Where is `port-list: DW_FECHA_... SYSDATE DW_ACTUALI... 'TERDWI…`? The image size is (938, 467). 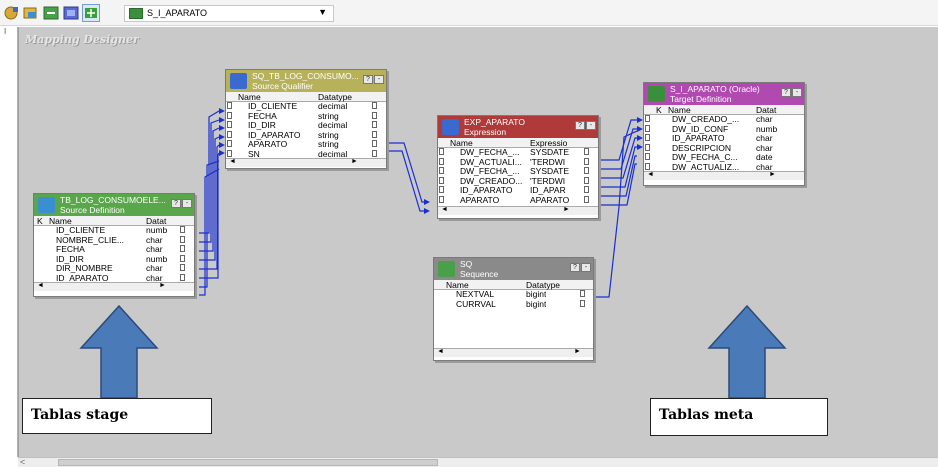
port-list: DW_FECHA_... SYSDATE DW_ACTUALI... 'TERDWI… is located at coordinates (518, 177).